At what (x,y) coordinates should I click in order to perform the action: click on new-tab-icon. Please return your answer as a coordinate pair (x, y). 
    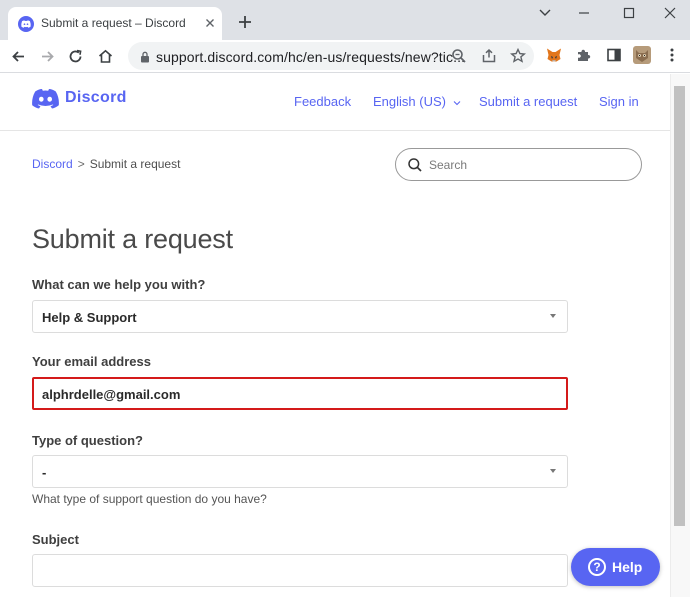
    Looking at the image, I should click on (245, 22).